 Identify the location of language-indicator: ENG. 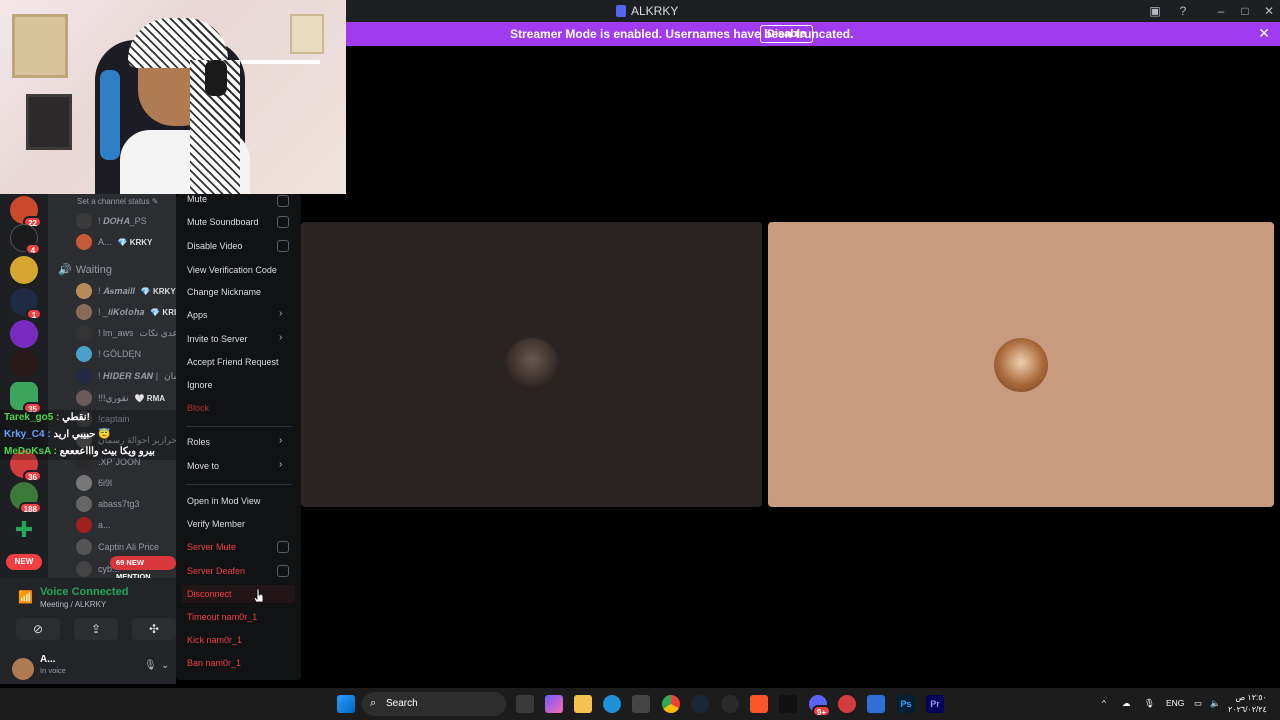
(1175, 703).